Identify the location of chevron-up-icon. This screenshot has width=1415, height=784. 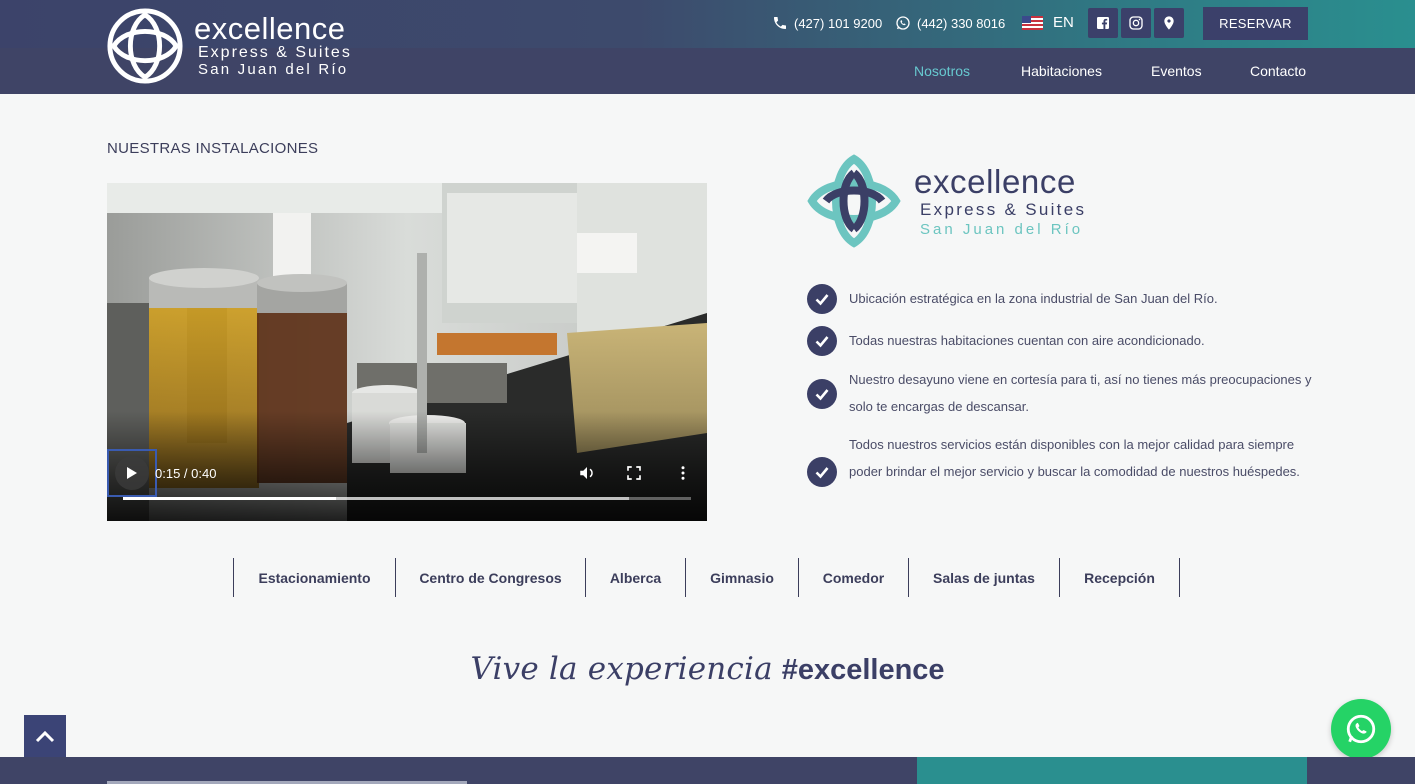
(45, 736).